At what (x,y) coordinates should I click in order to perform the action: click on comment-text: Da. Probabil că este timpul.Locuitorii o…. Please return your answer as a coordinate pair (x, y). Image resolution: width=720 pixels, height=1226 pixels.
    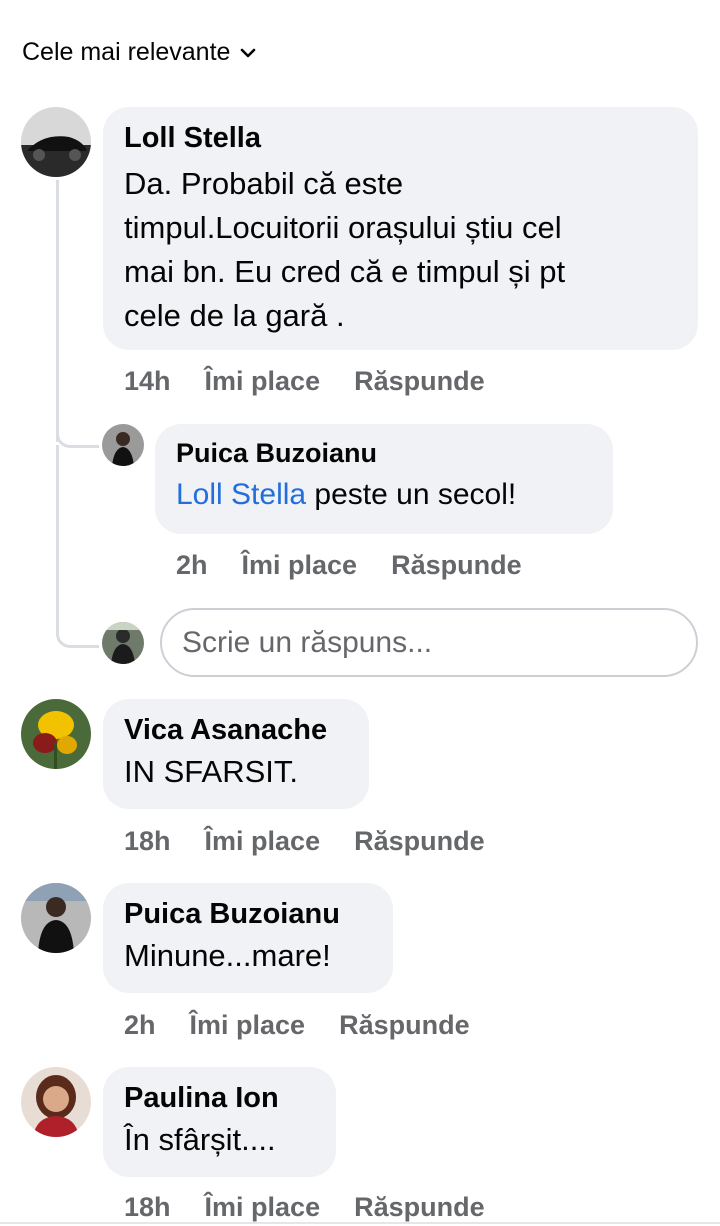
    Looking at the image, I should click on (345, 249).